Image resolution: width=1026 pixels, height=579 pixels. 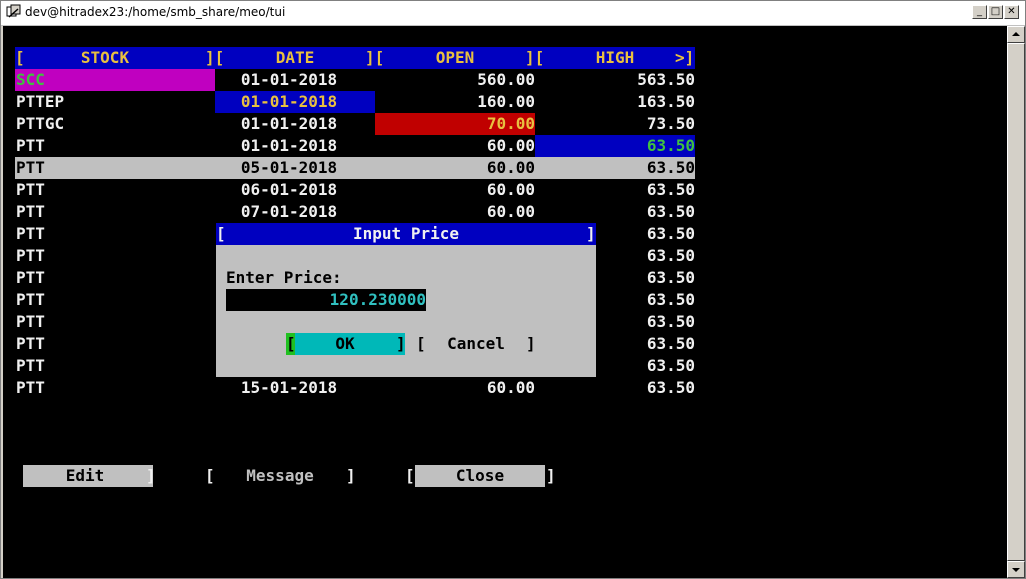 What do you see at coordinates (615, 124) in the screenshot?
I see `cell-high: 73.50` at bounding box center [615, 124].